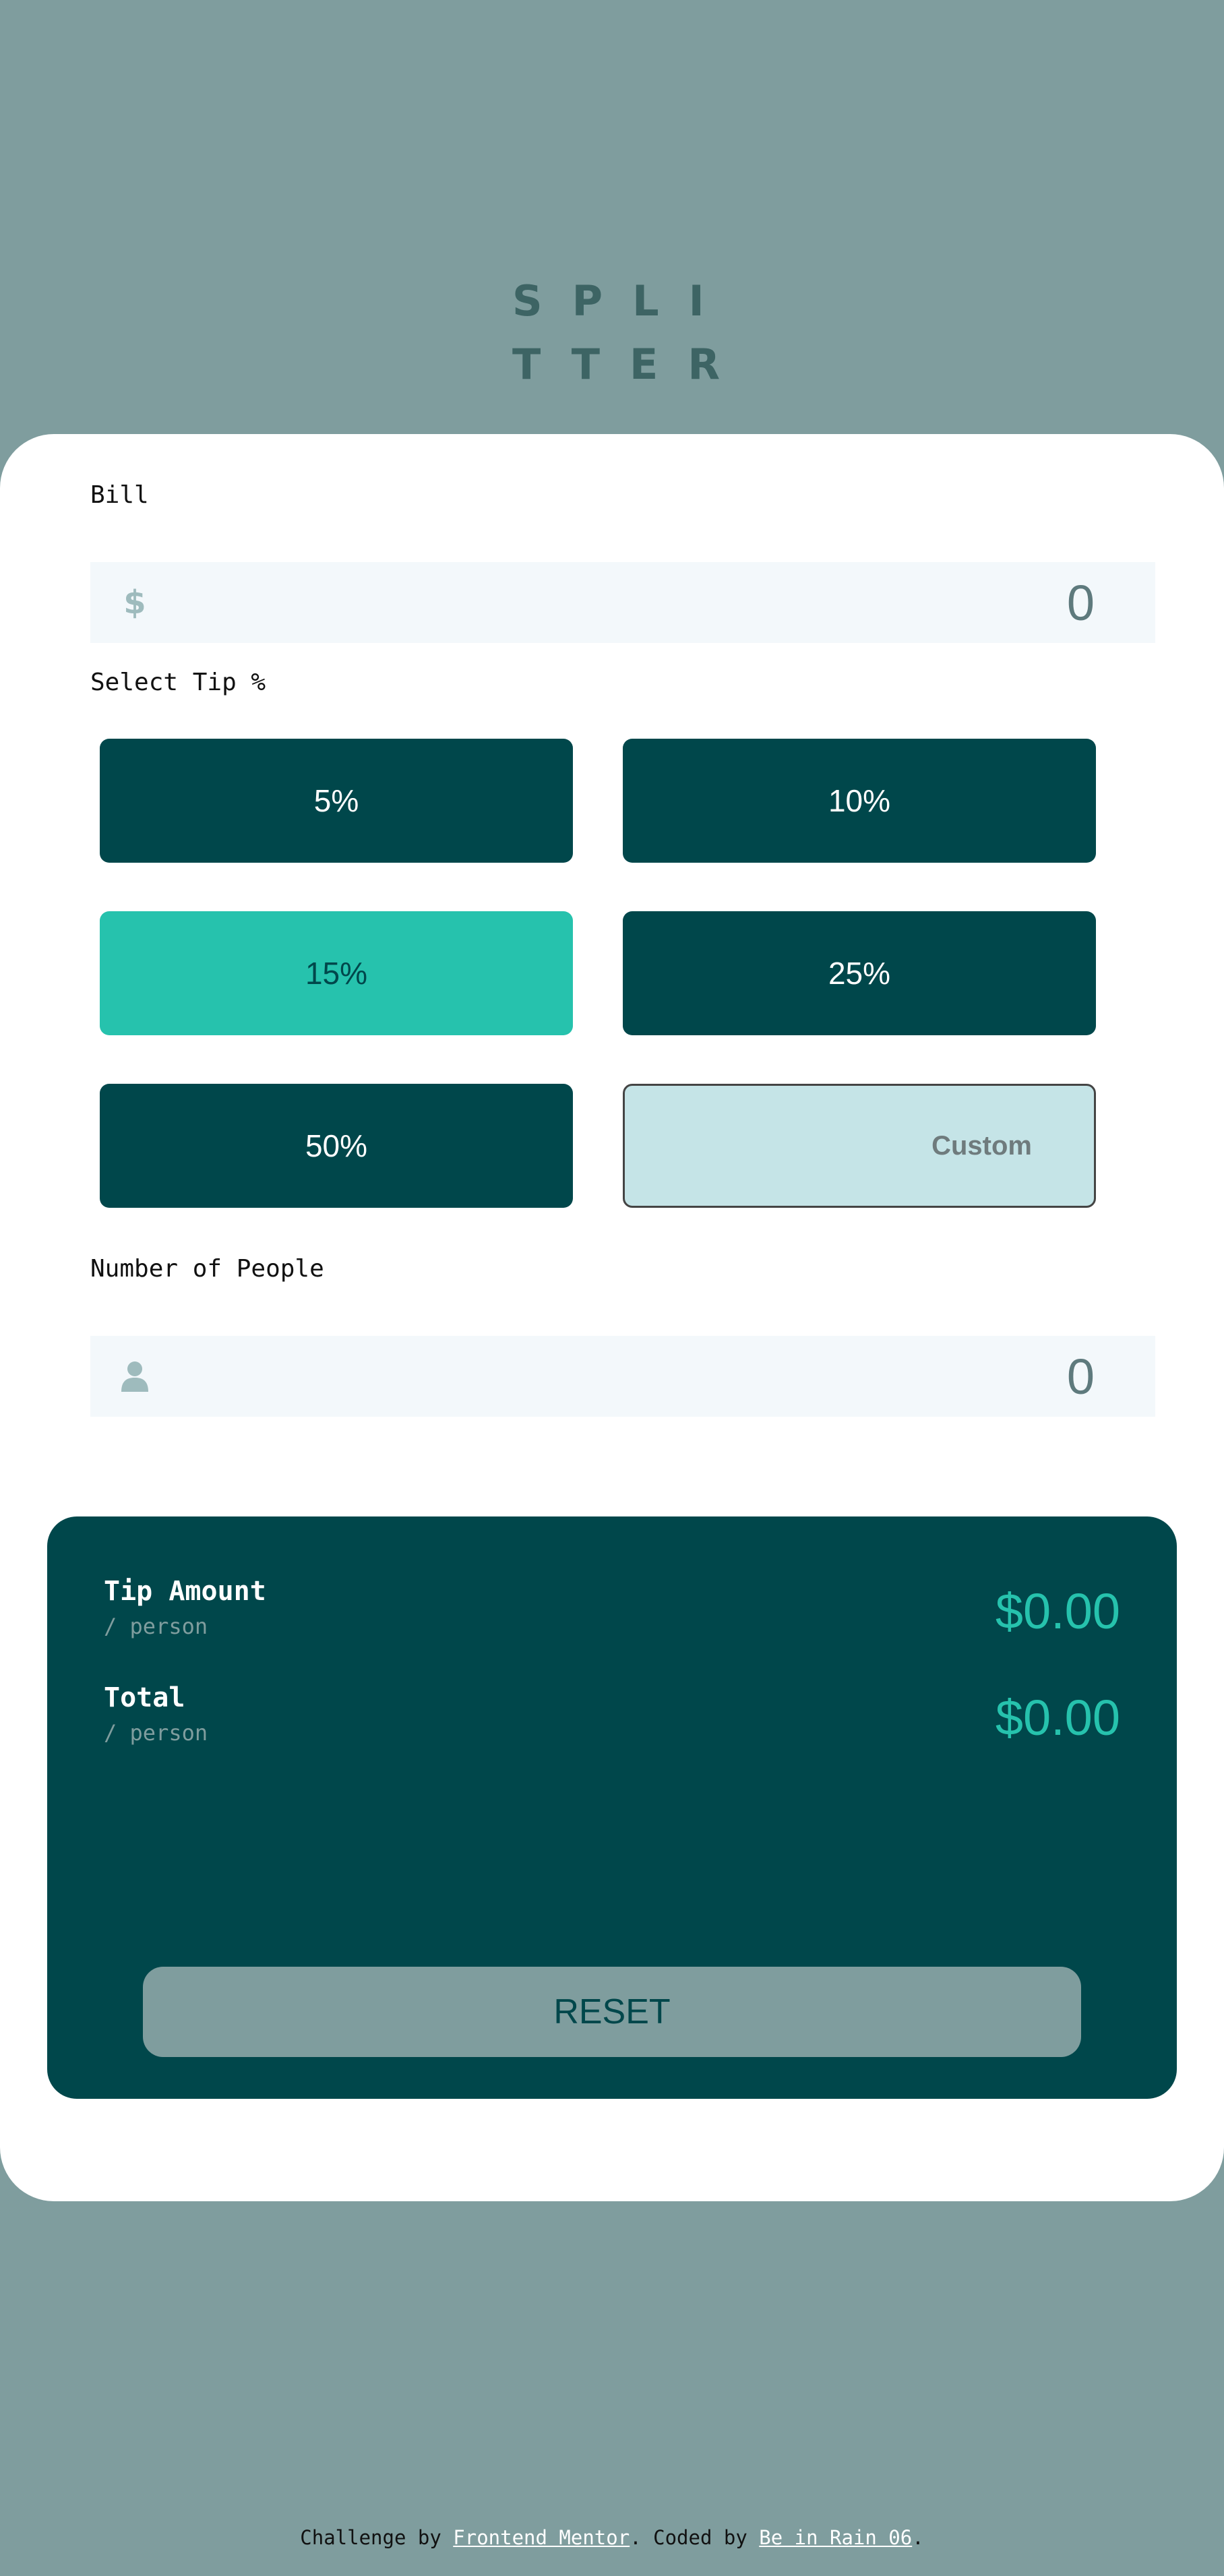 The height and width of the screenshot is (2576, 1224). Describe the element at coordinates (631, 333) in the screenshot. I see `app-logo: SPLI TTER` at that location.